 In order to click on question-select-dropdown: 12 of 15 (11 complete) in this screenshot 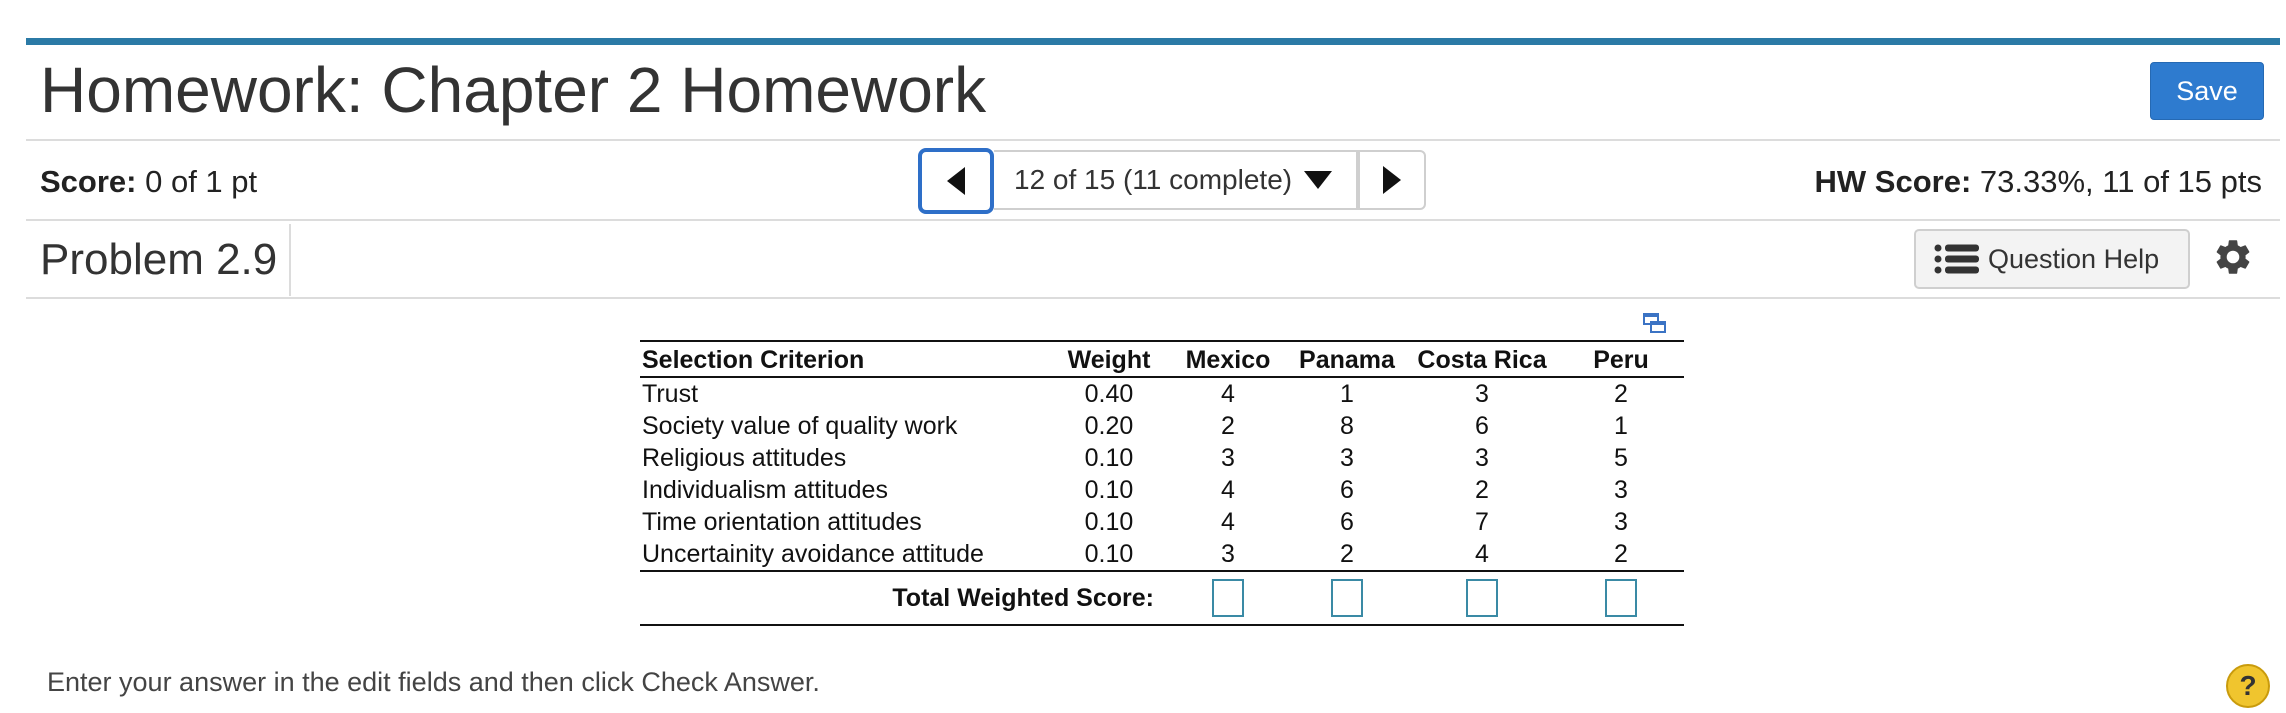, I will do `click(1176, 180)`.